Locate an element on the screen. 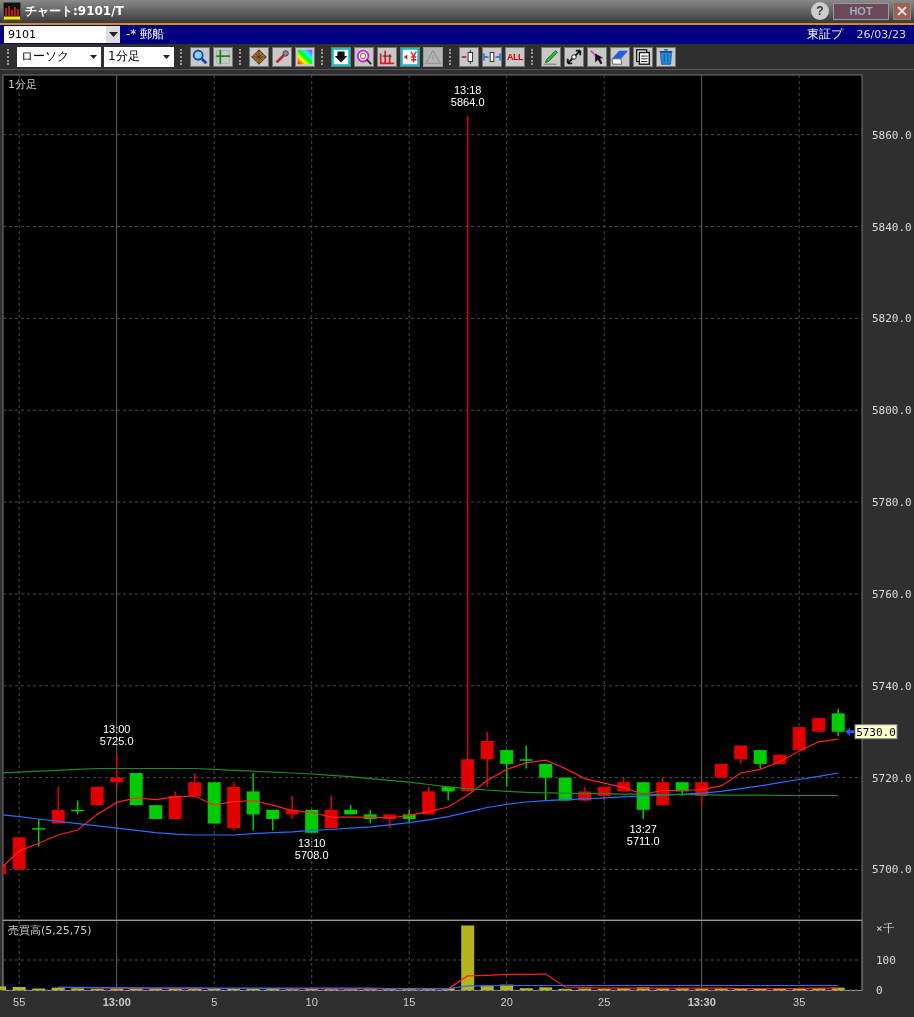 This screenshot has width=914, height=1017. axis-label: 5740.0 is located at coordinates (892, 686).